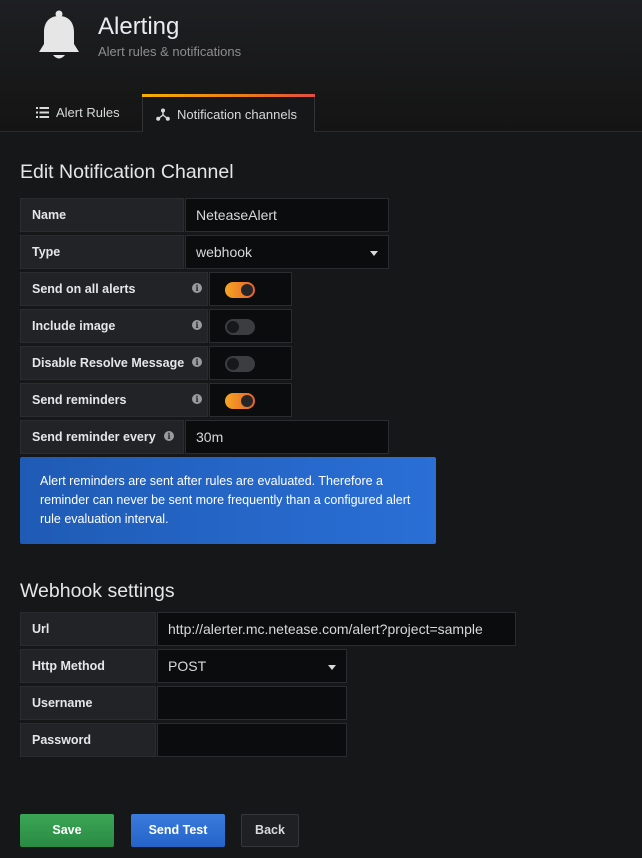 The image size is (642, 858). Describe the element at coordinates (114, 289) in the screenshot. I see `send-all-alerts-label: Send on all alerts` at that location.